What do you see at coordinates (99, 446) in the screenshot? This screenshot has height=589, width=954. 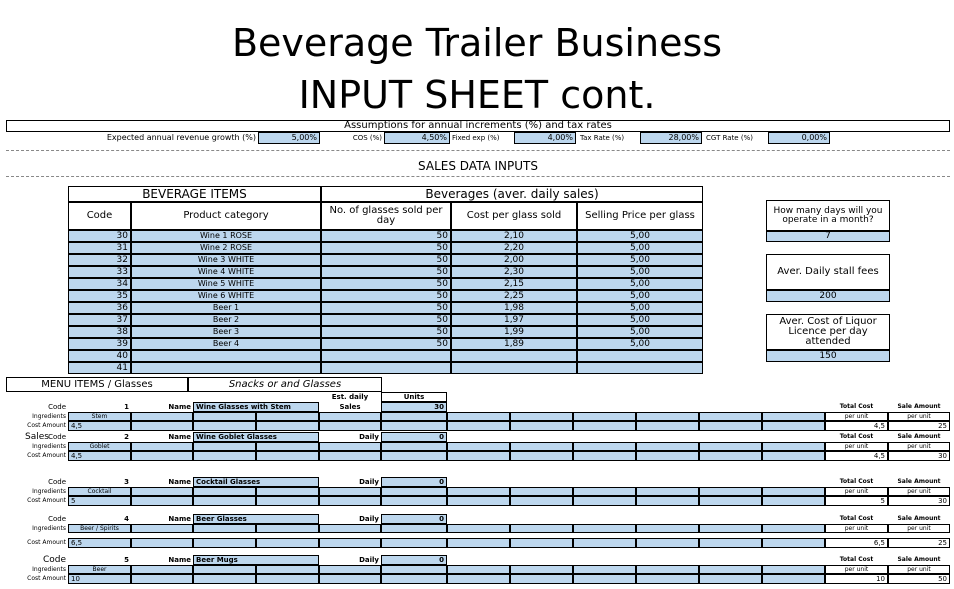 I see `ingredient-value: Goblet` at bounding box center [99, 446].